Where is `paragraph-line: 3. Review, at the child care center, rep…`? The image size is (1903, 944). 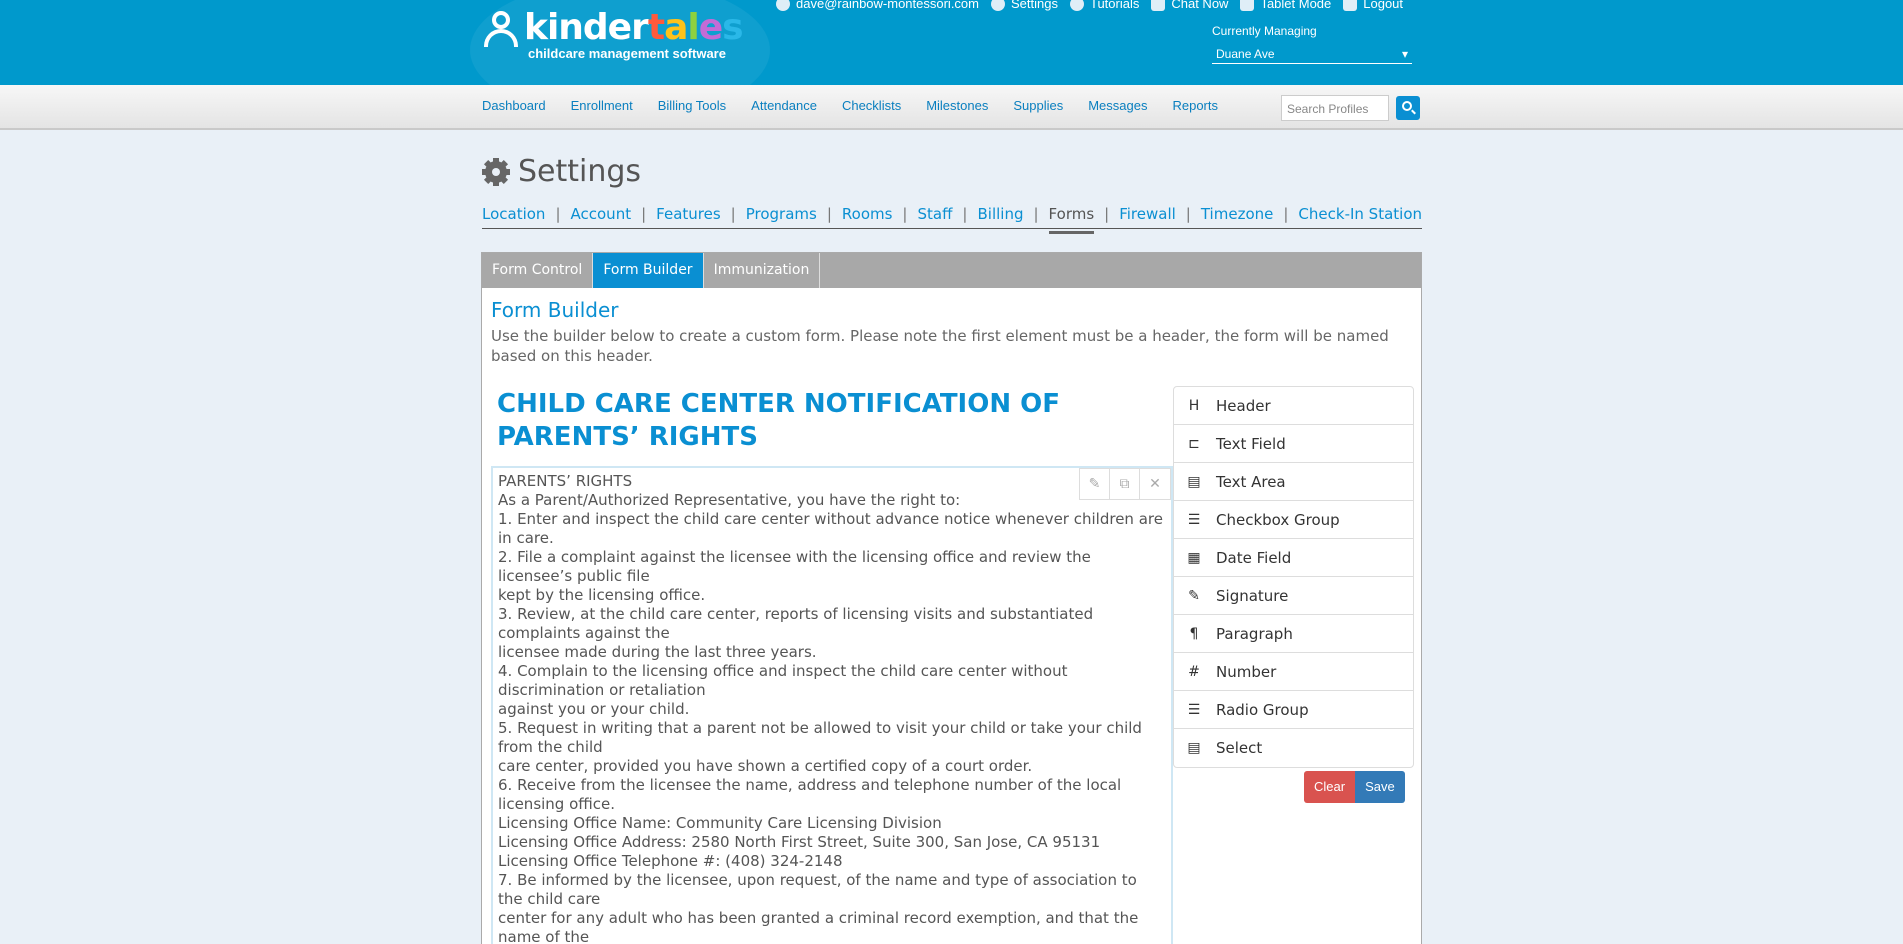 paragraph-line: 3. Review, at the child care center, rep… is located at coordinates (796, 623).